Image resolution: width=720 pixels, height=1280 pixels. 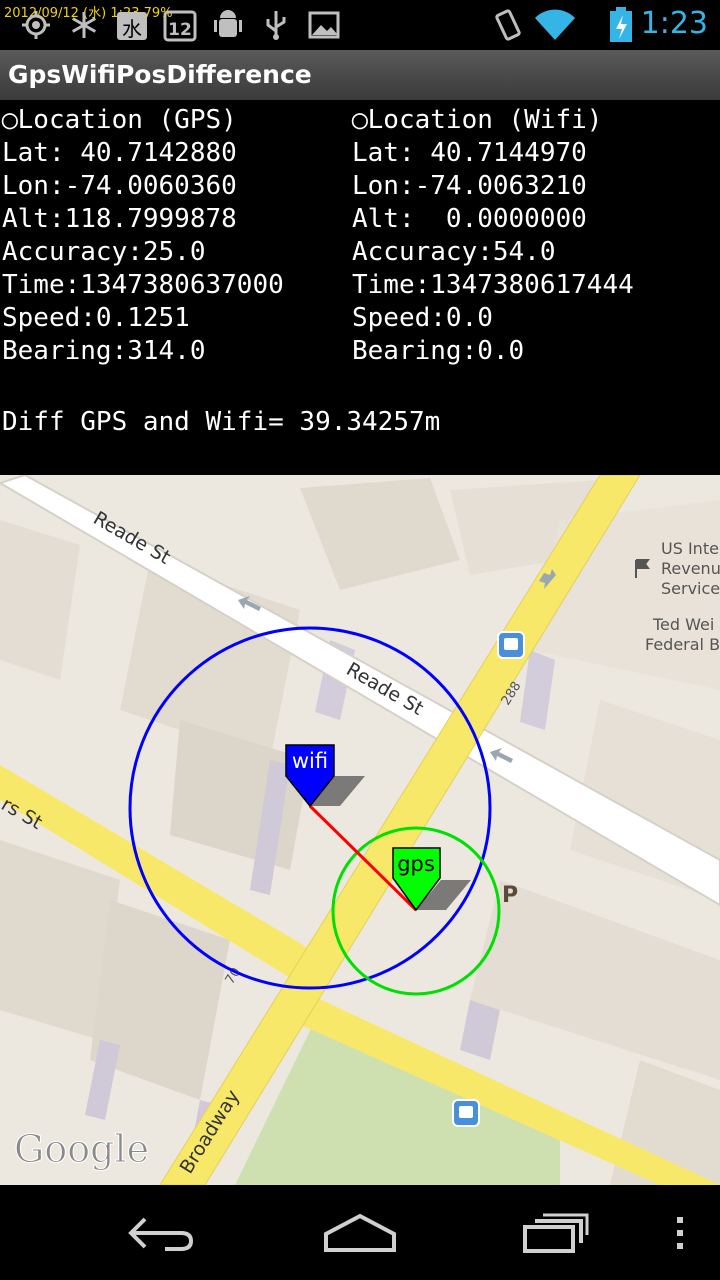 I want to click on gps-header: ◯Location (GPS), so click(x=119, y=120).